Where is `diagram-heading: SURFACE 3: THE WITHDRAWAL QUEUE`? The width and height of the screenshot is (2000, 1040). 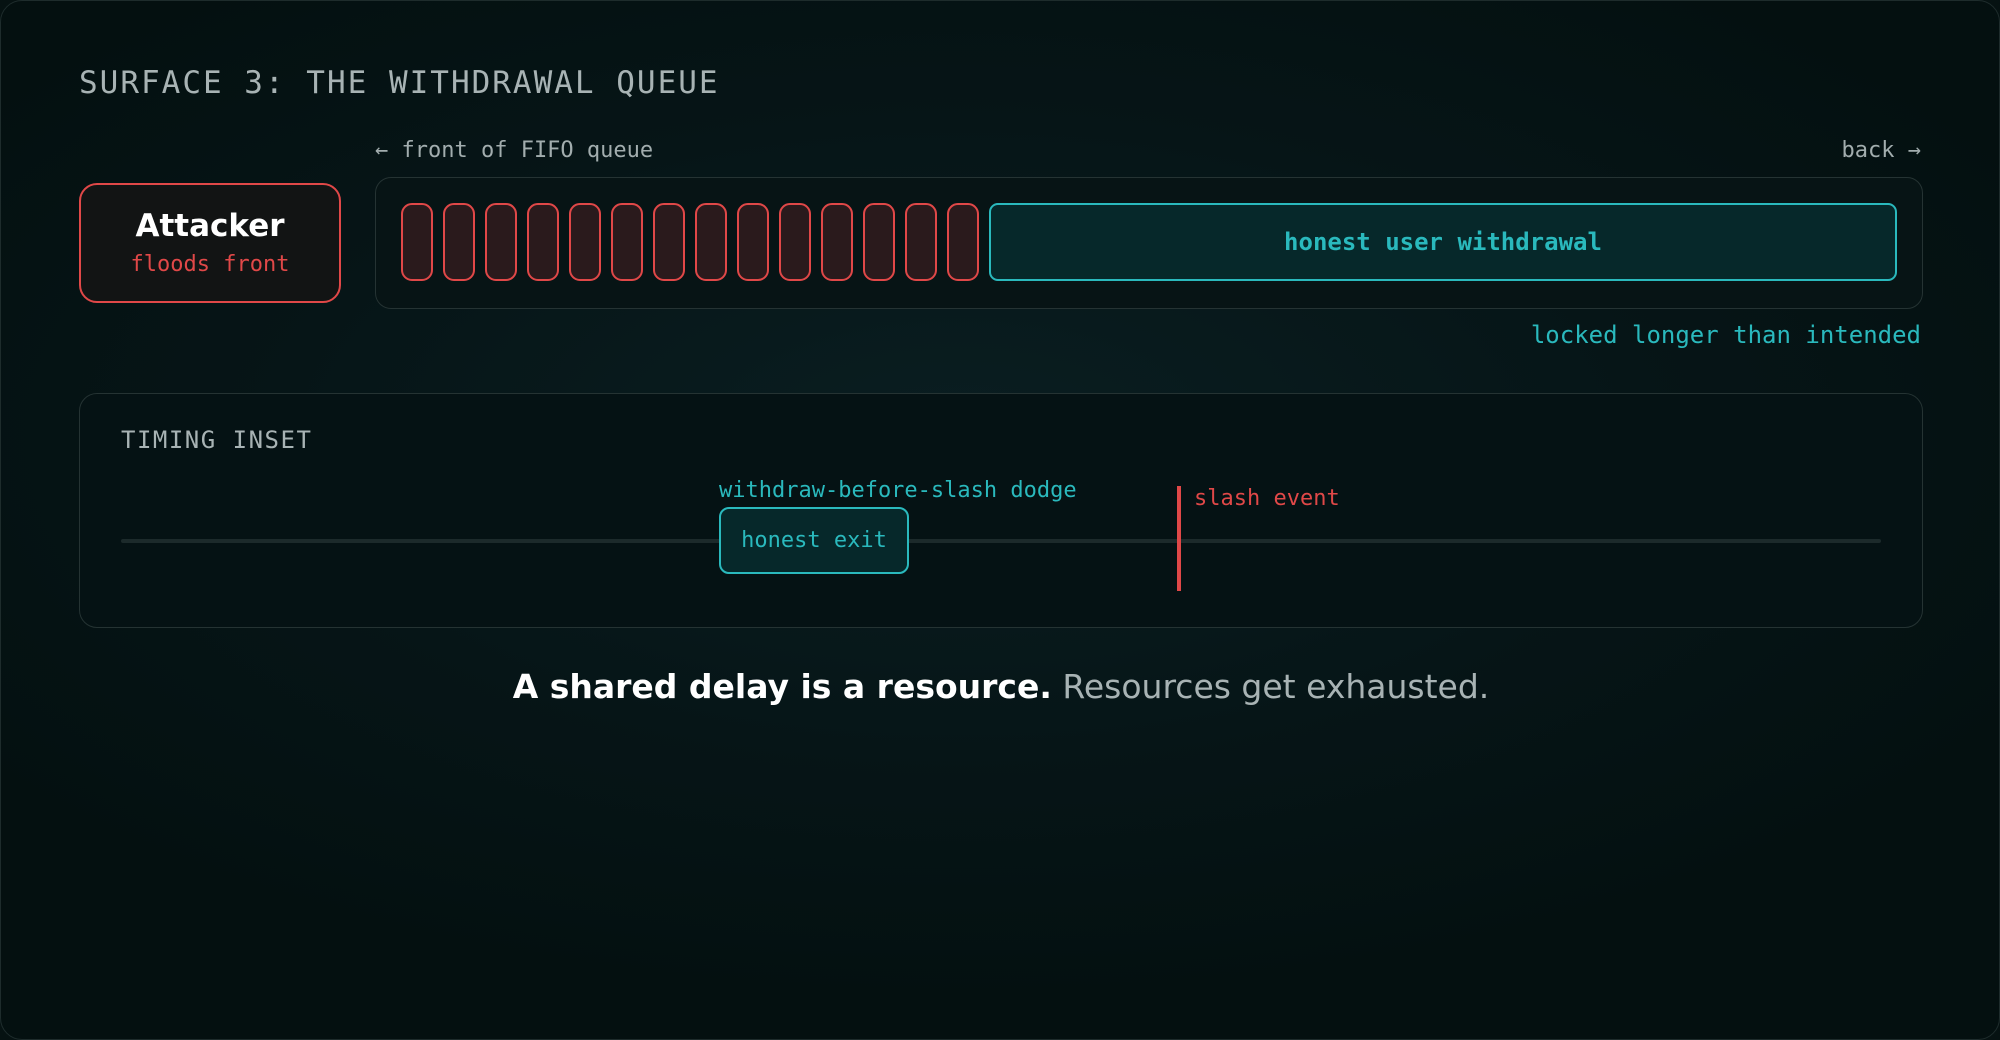 diagram-heading: SURFACE 3: THE WITHDRAWAL QUEUE is located at coordinates (399, 83).